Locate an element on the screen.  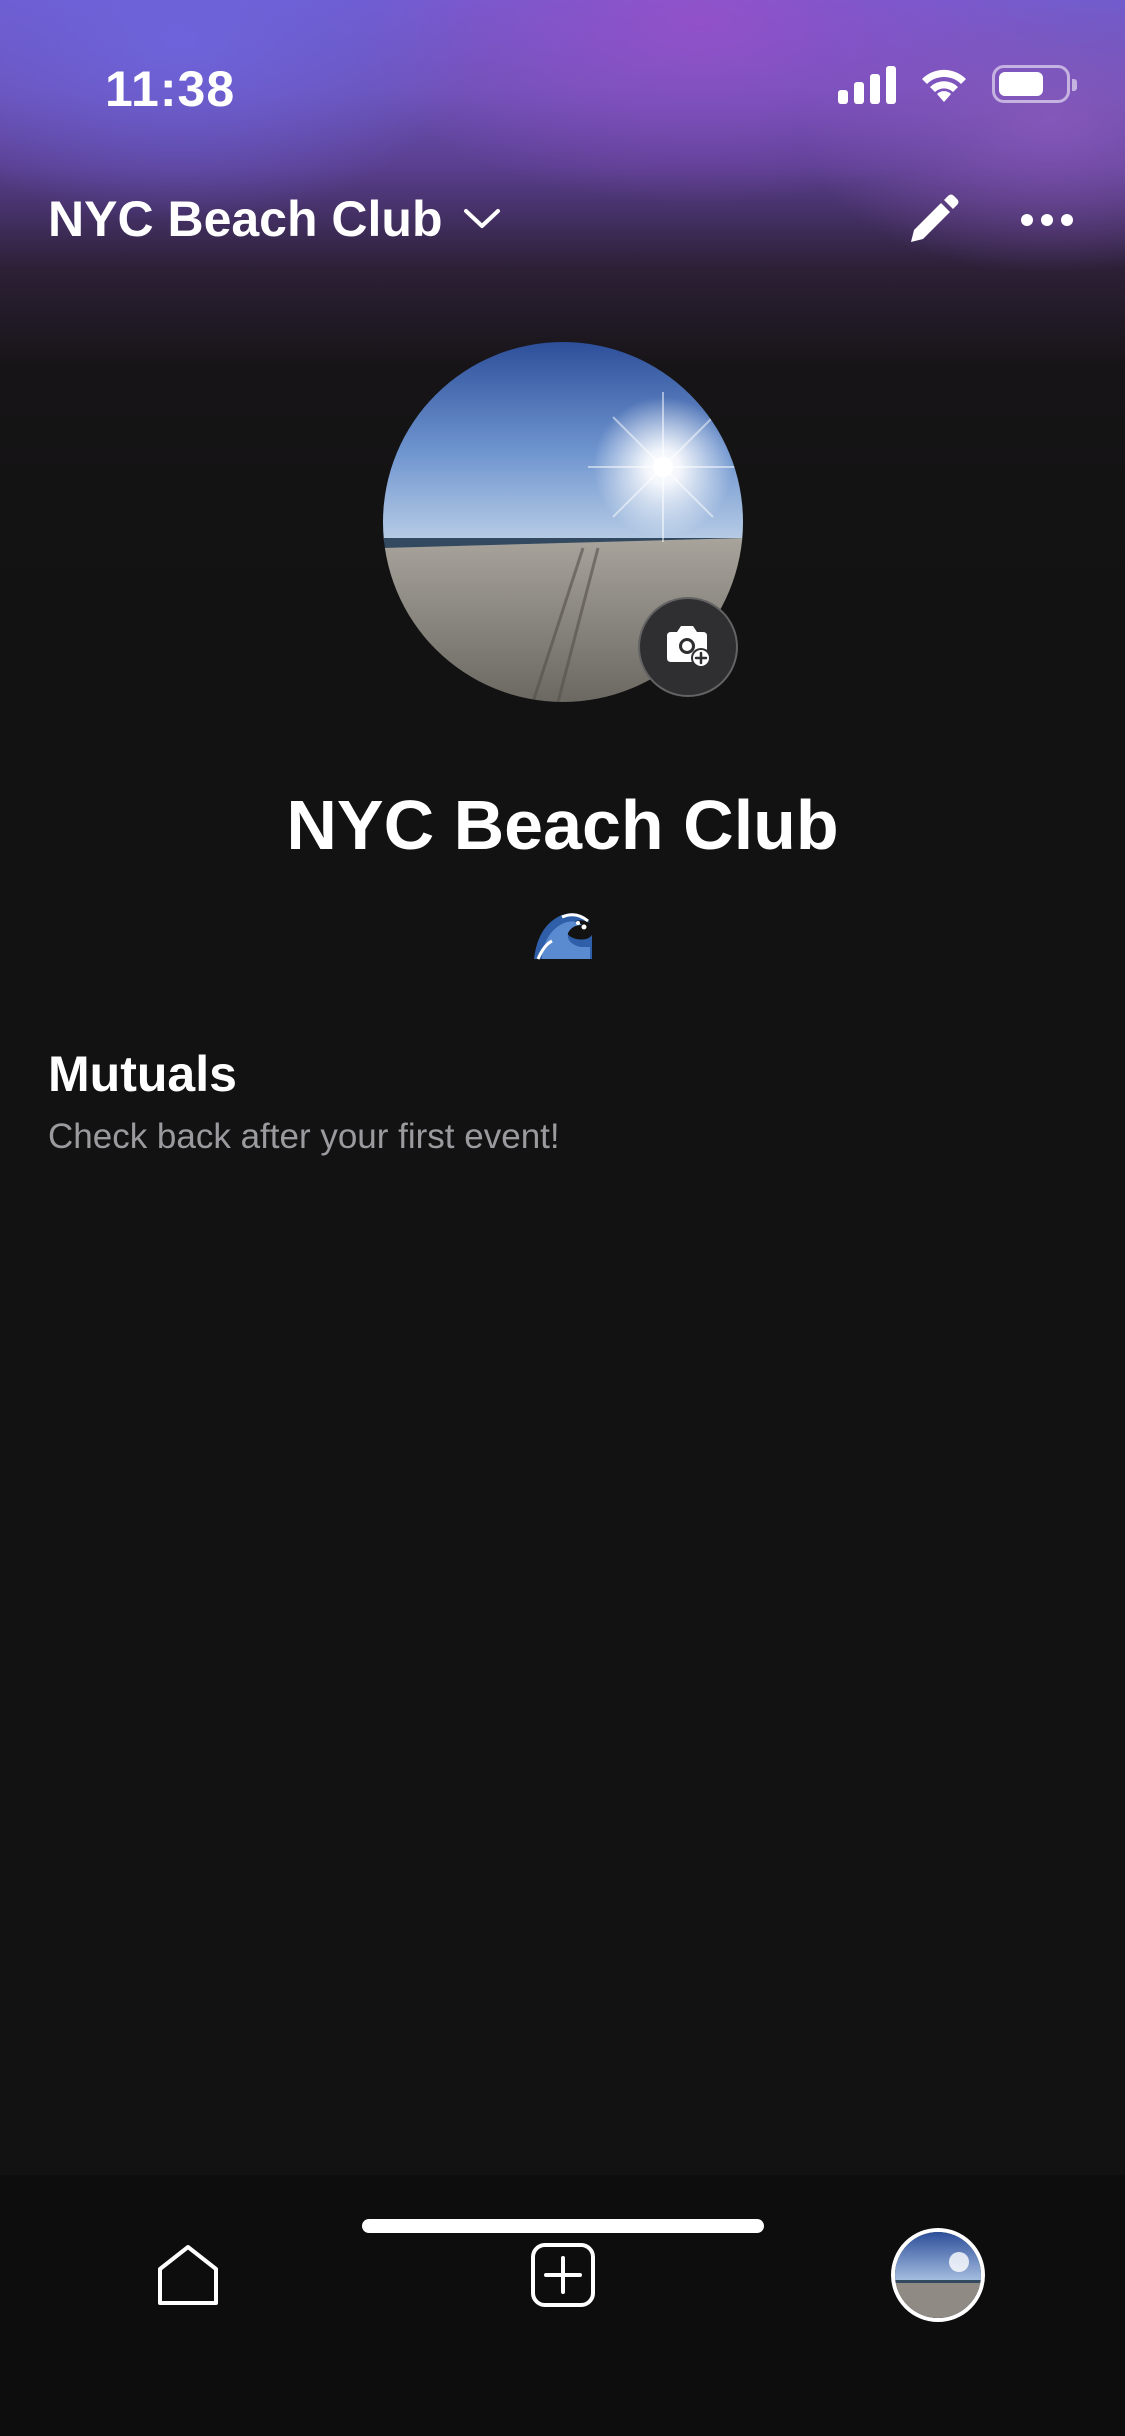
home-icon is located at coordinates (188, 2275).